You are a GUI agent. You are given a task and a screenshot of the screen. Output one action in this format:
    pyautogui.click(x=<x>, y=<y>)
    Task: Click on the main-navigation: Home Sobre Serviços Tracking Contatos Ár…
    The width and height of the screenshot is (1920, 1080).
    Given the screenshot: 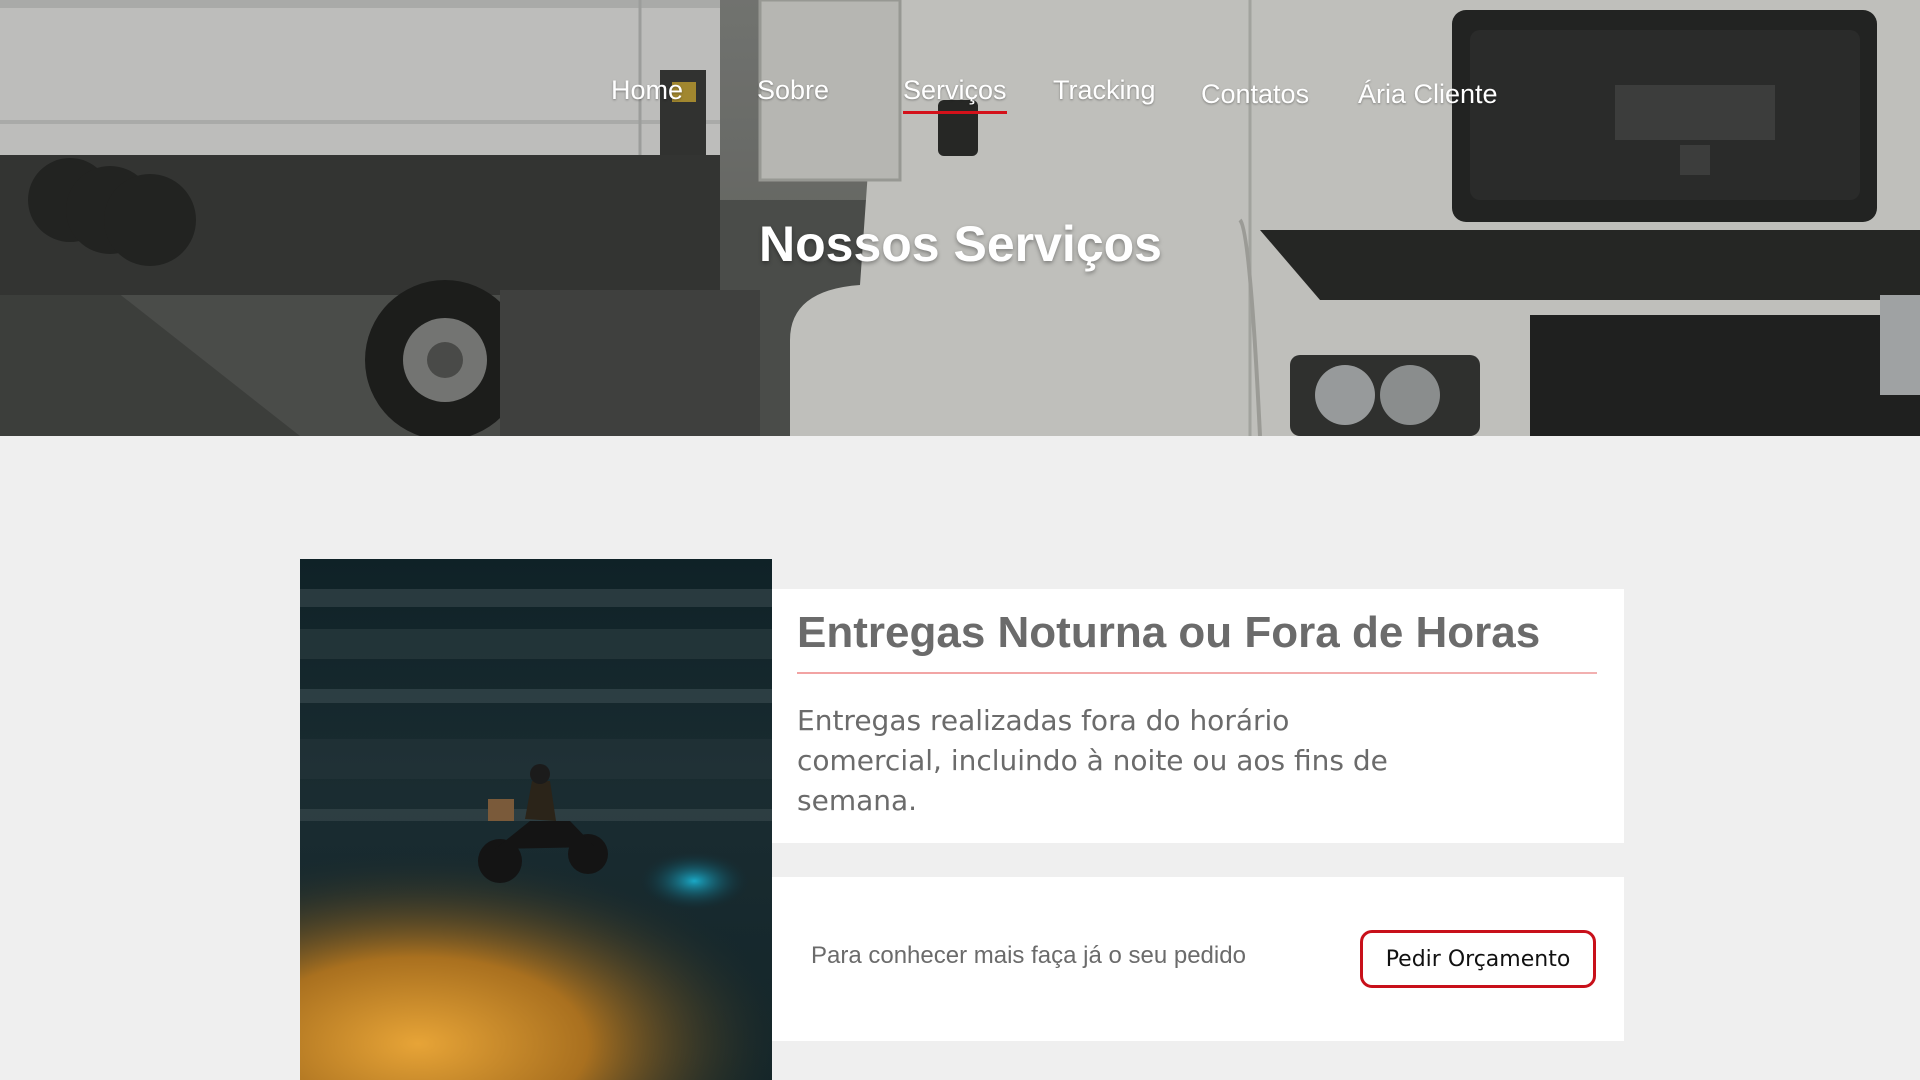 What is the action you would take?
    pyautogui.click(x=960, y=95)
    